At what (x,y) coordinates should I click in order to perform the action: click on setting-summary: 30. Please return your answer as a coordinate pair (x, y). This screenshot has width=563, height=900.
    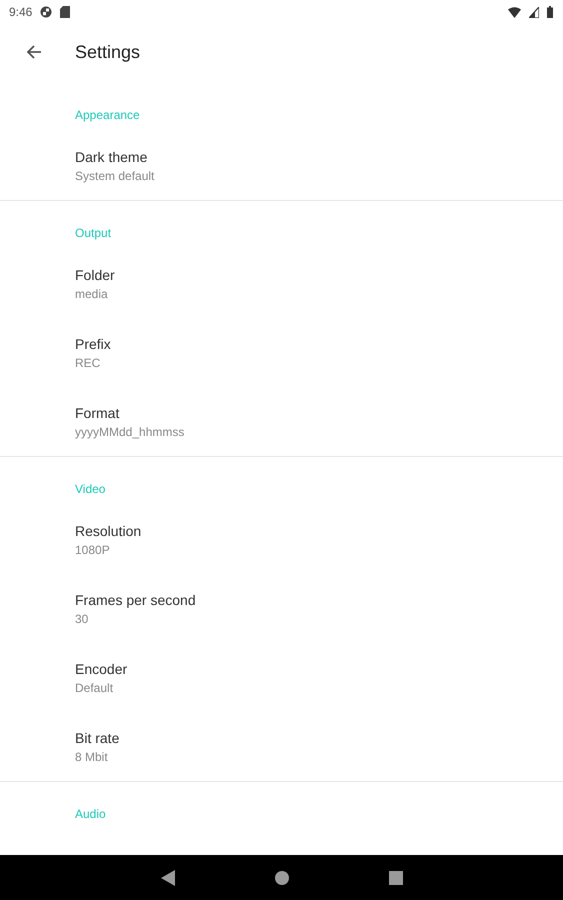
    Looking at the image, I should click on (81, 619).